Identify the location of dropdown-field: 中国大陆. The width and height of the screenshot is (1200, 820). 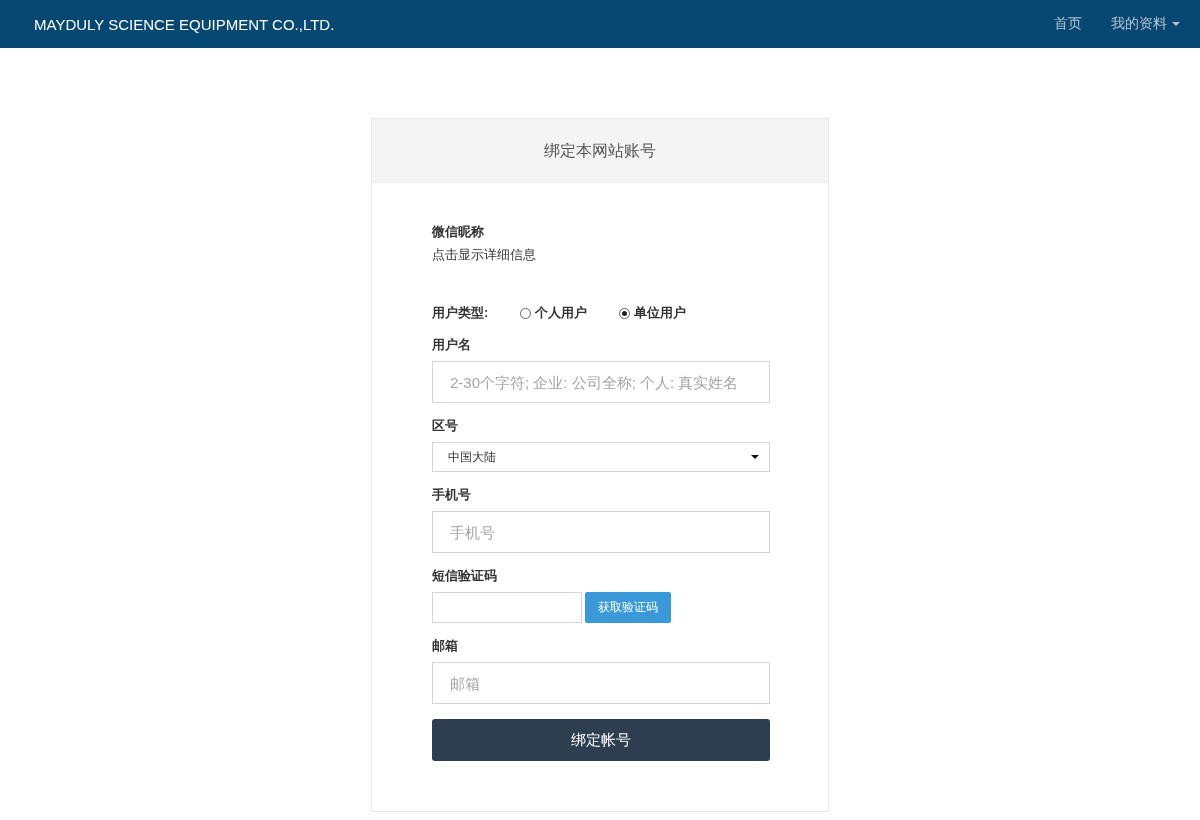
(601, 457).